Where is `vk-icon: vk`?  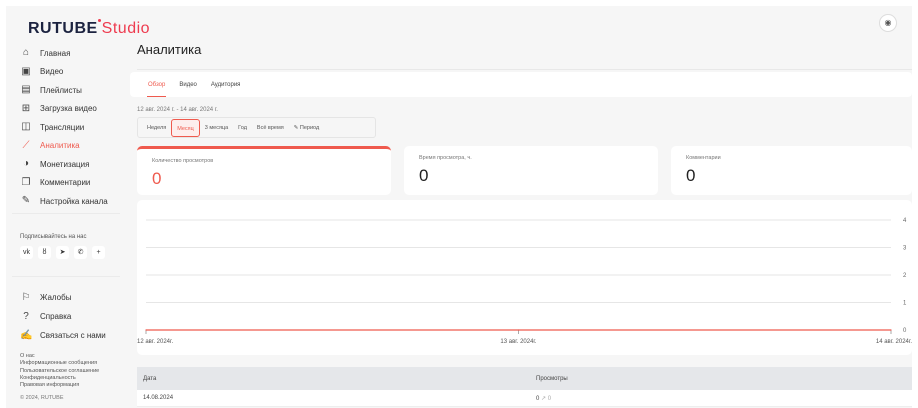 vk-icon: vk is located at coordinates (26, 252).